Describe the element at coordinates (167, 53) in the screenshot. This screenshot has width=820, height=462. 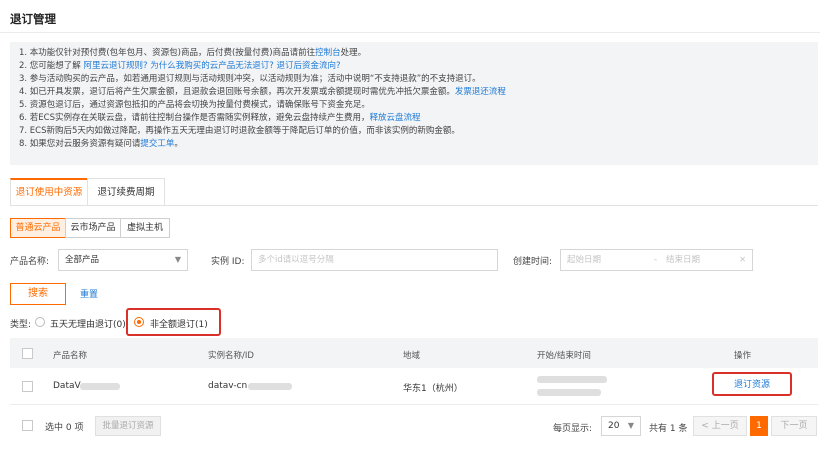
I see `notice-line-text: 1. 本功能仅针对预付费(包年包月、资源包)商品，后付费(按量付费)商品请前往` at that location.